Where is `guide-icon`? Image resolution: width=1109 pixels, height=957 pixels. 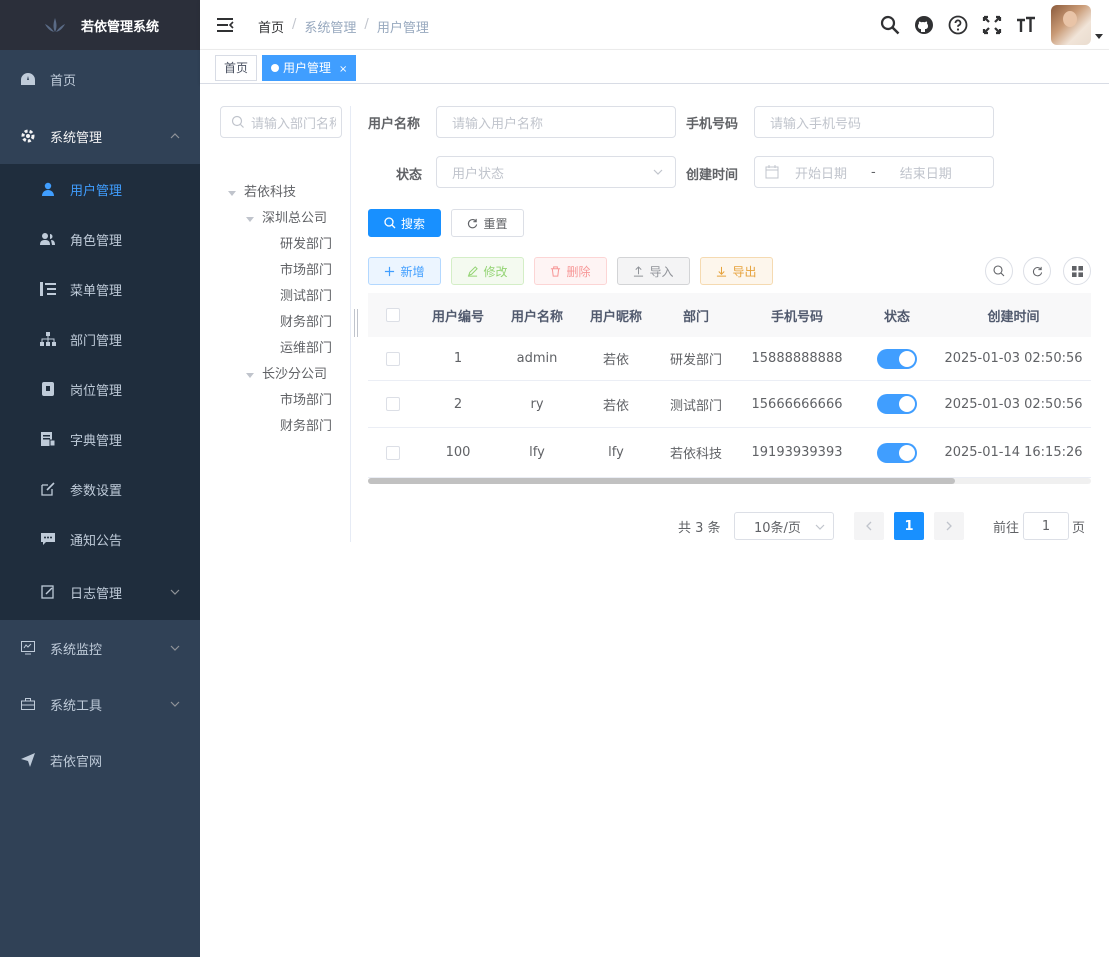
guide-icon is located at coordinates (28, 760).